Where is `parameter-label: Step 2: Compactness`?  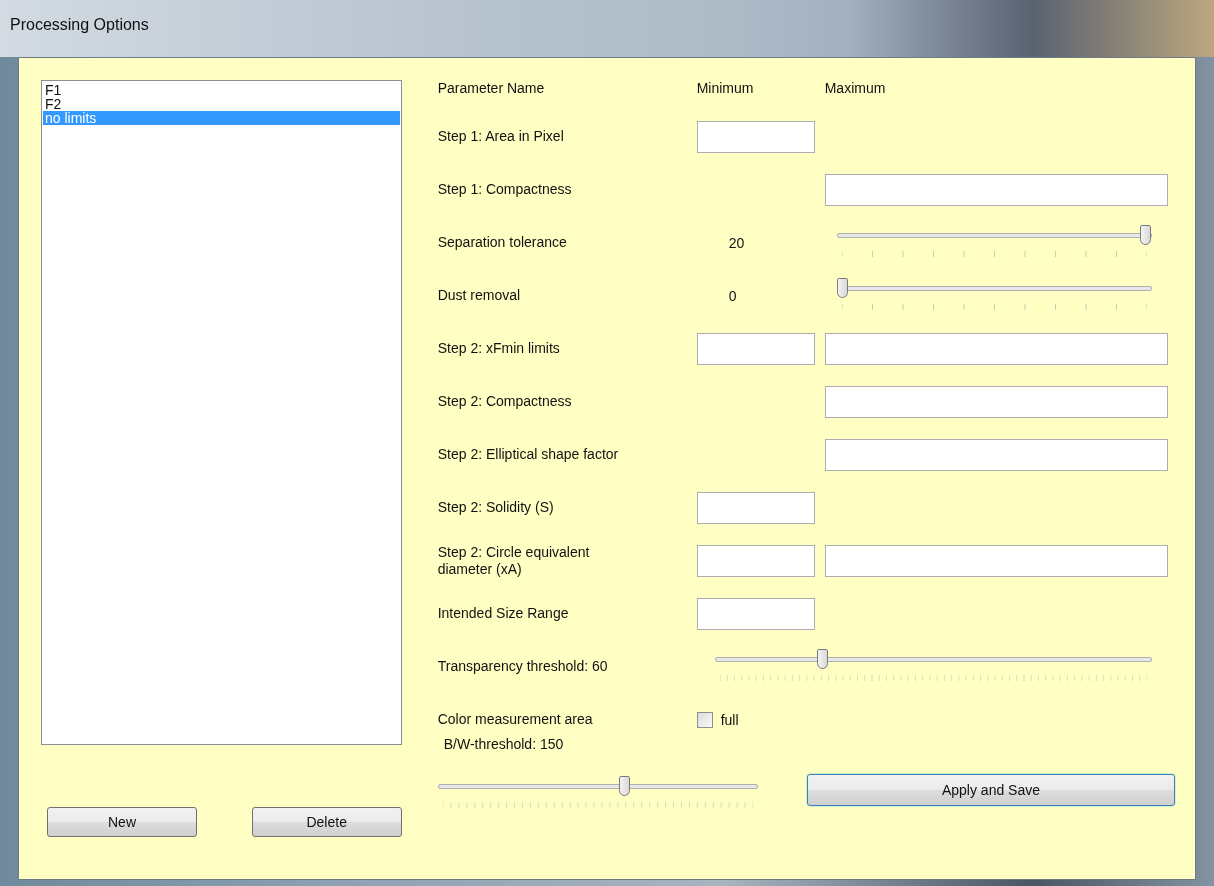 parameter-label: Step 2: Compactness is located at coordinates (505, 401).